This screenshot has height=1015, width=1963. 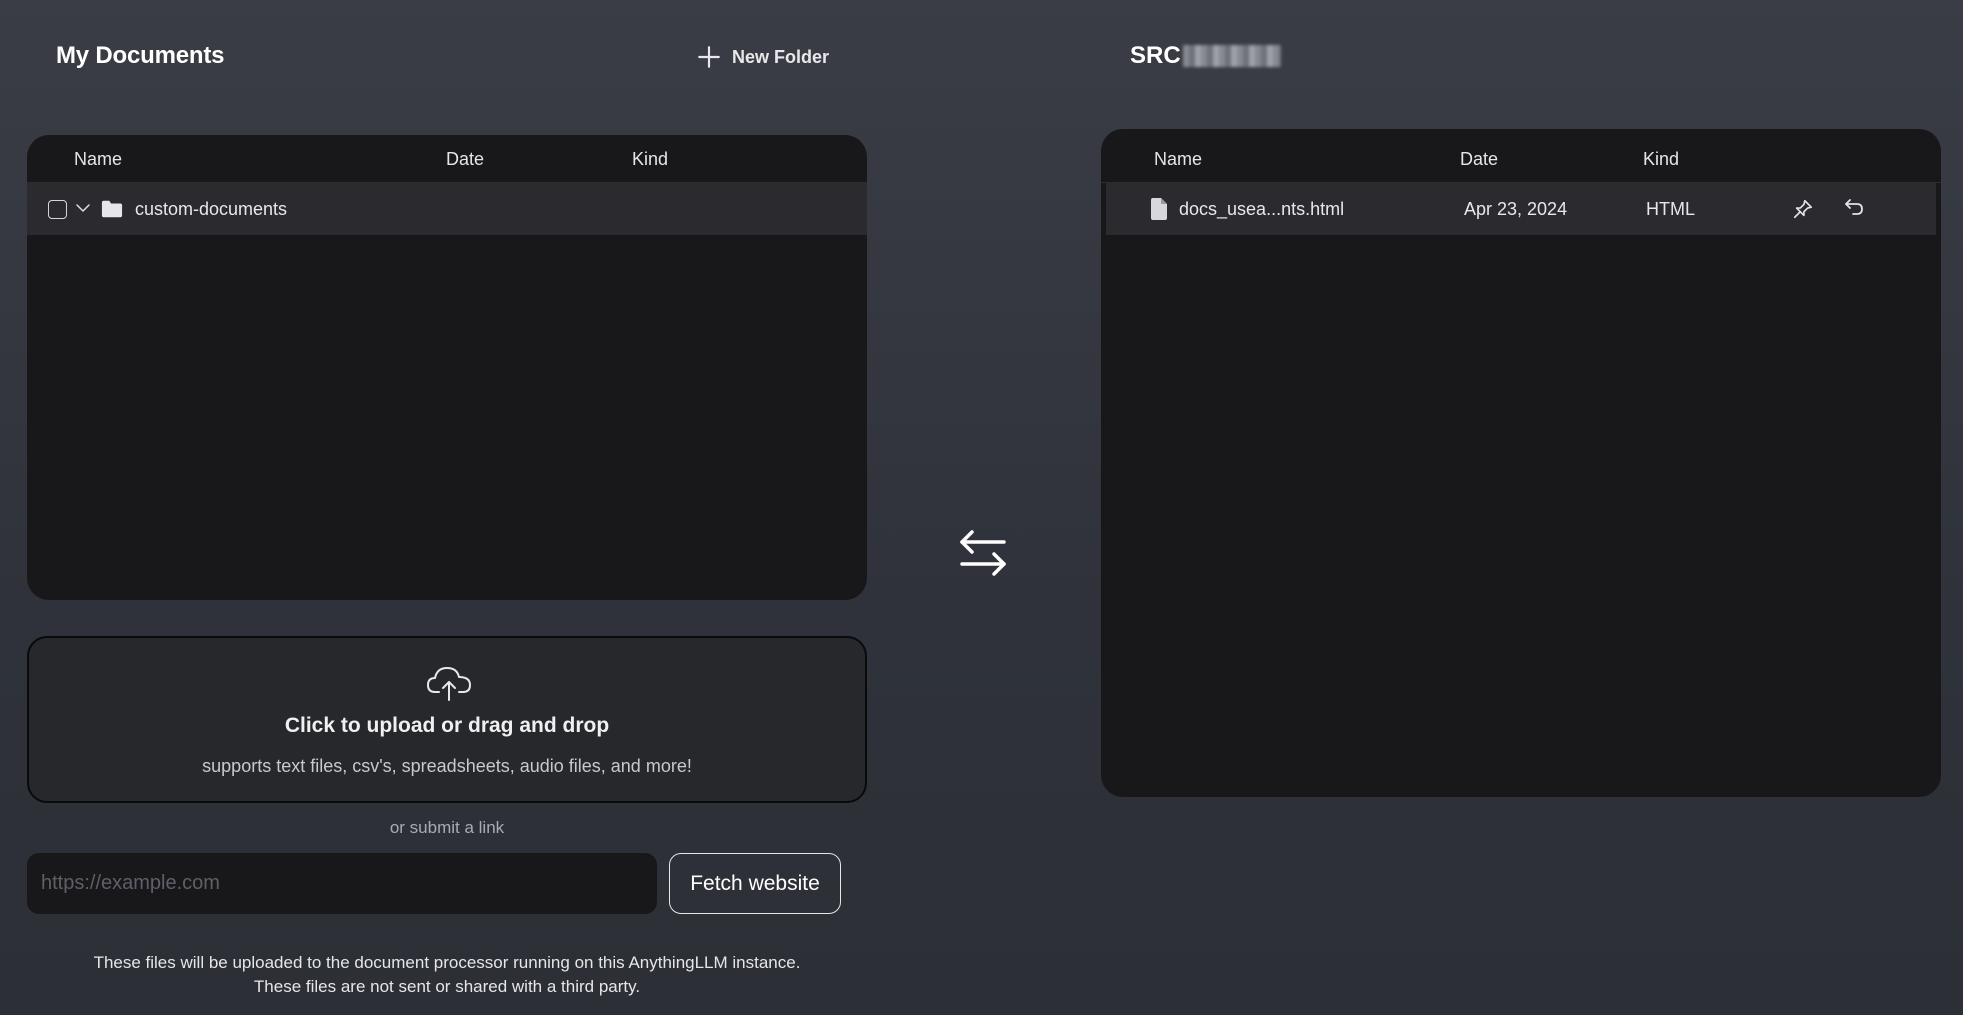 What do you see at coordinates (984, 552) in the screenshot?
I see `swap-arrows-icon` at bounding box center [984, 552].